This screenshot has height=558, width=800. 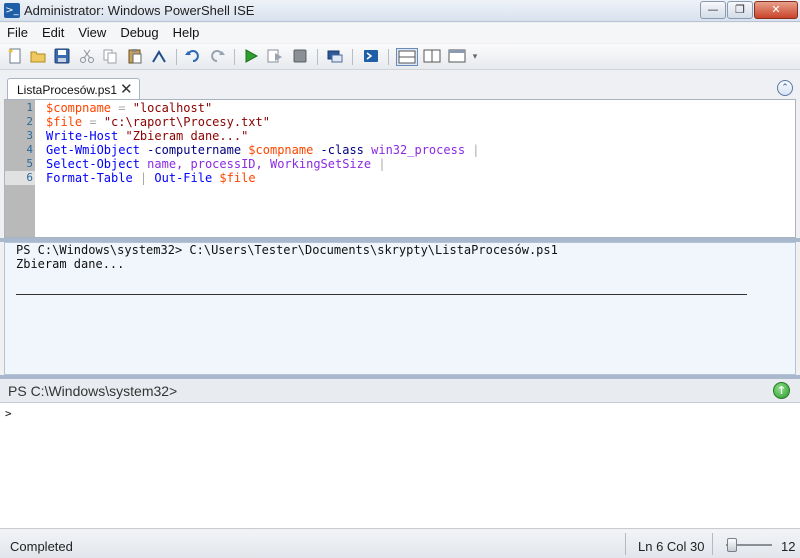 What do you see at coordinates (186, 122) in the screenshot?
I see `code-token: "c:\raport\Procesy.txt"` at bounding box center [186, 122].